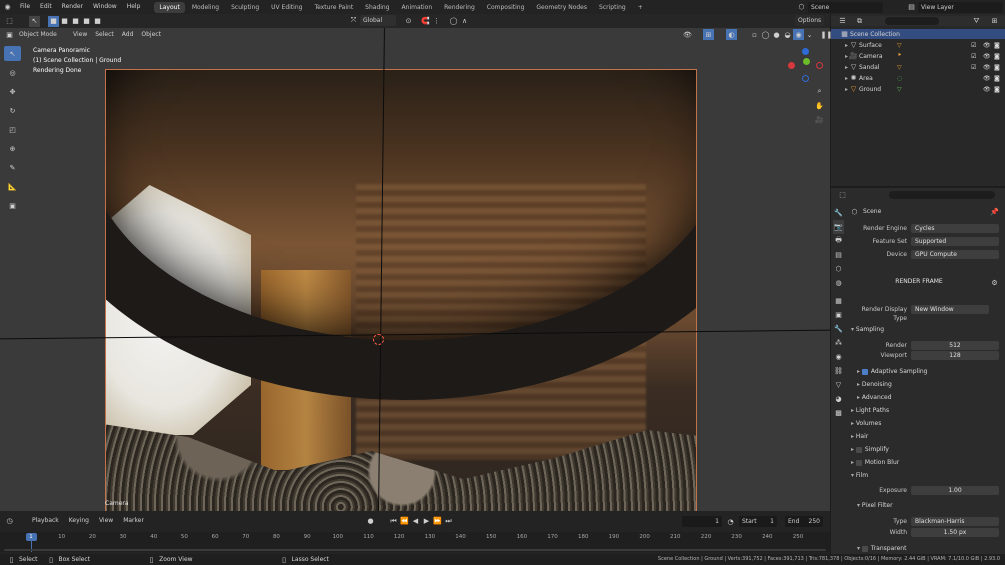 Image resolution: width=1005 pixels, height=565 pixels. I want to click on visibility-icon: 👁, so click(687, 34).